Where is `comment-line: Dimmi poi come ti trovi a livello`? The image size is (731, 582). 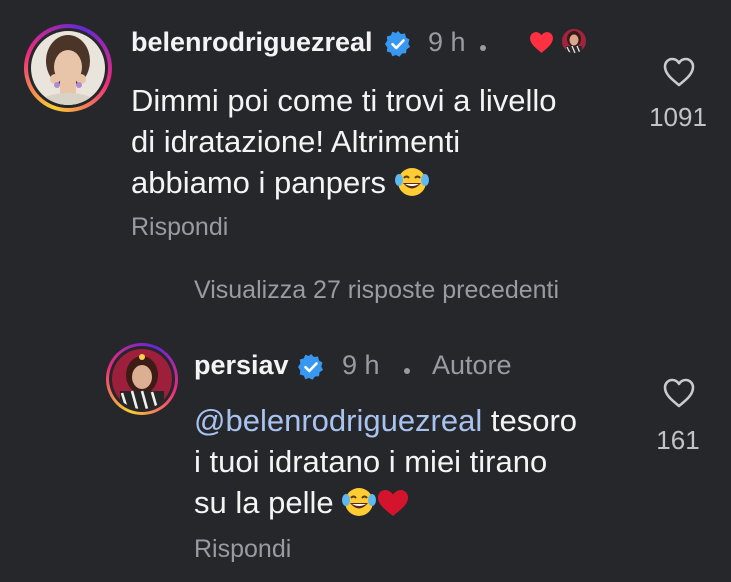 comment-line: Dimmi poi come ti trovi a livello is located at coordinates (344, 100).